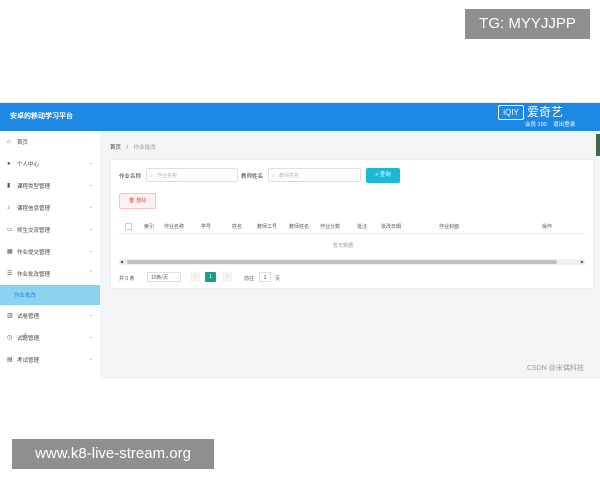 This screenshot has width=600, height=480. Describe the element at coordinates (249, 279) in the screenshot. I see `goto-label: 前往` at that location.